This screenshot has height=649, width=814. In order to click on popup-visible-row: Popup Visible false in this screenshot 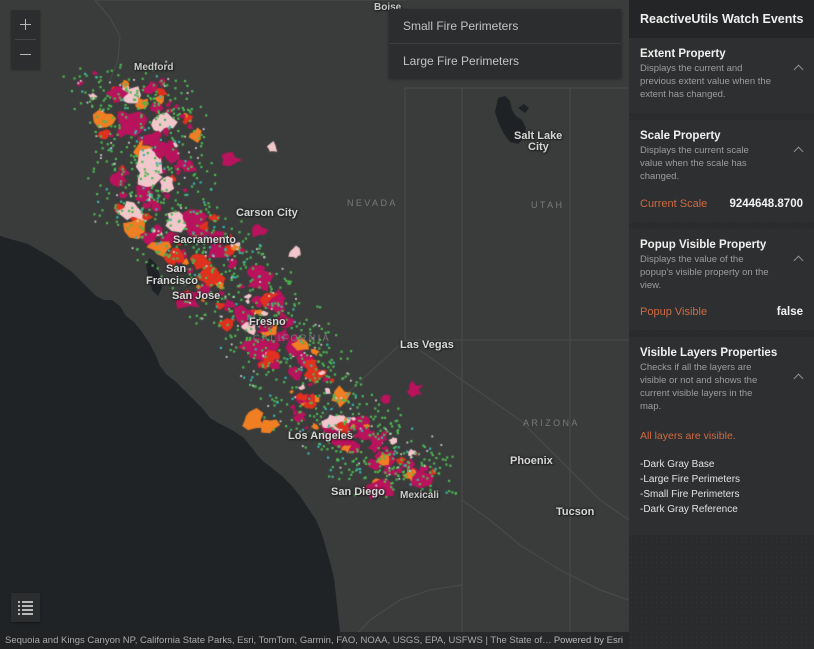, I will do `click(721, 312)`.